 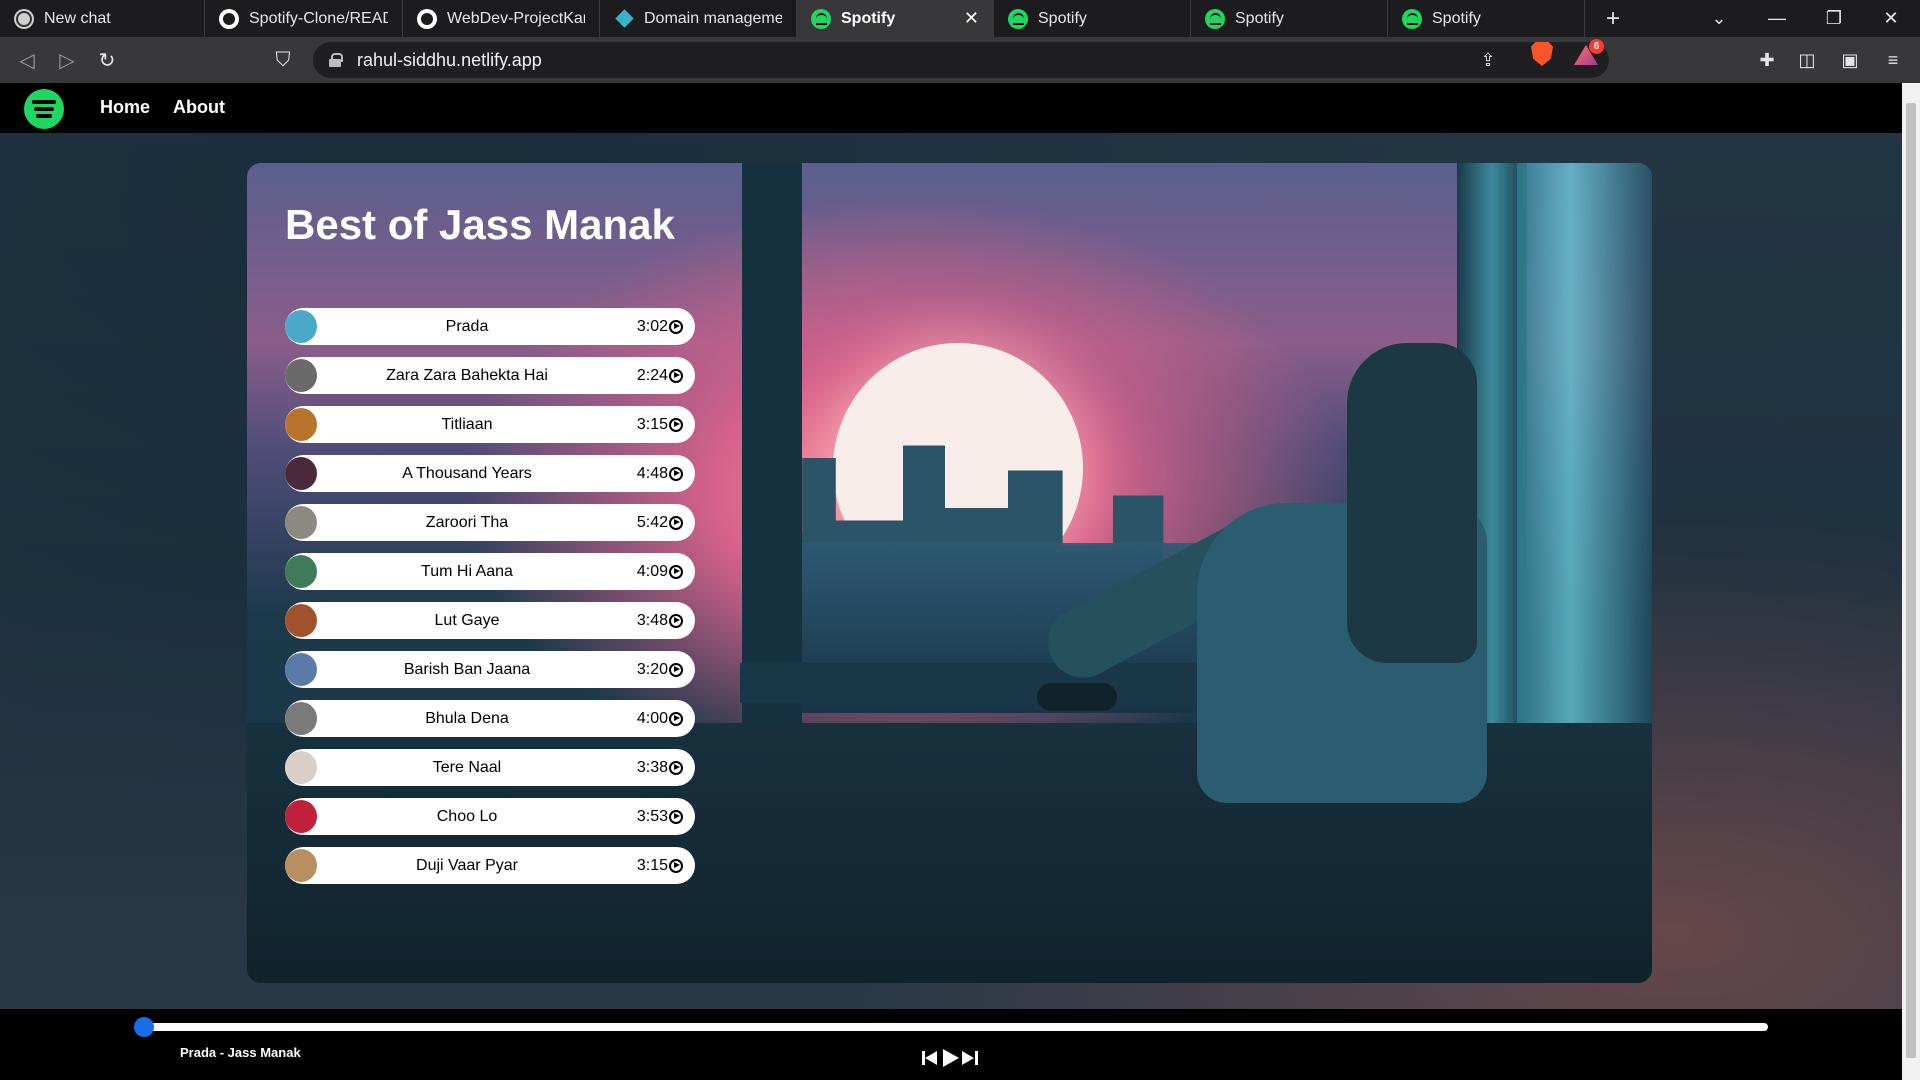 I want to click on browser-tab: Spotify-Clone/READM, so click(x=304, y=18).